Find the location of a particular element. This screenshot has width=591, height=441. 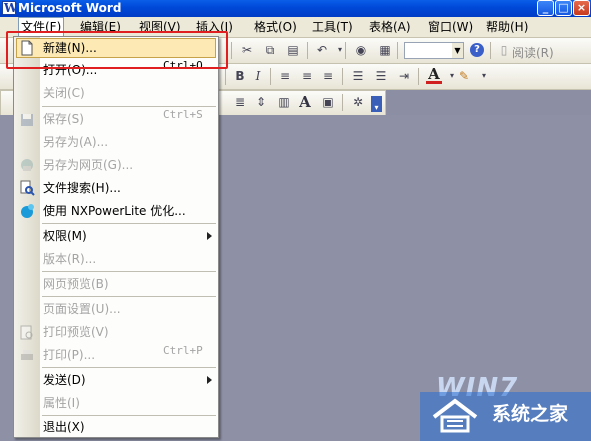

read-mode-label: 阅读(R) is located at coordinates (533, 52).